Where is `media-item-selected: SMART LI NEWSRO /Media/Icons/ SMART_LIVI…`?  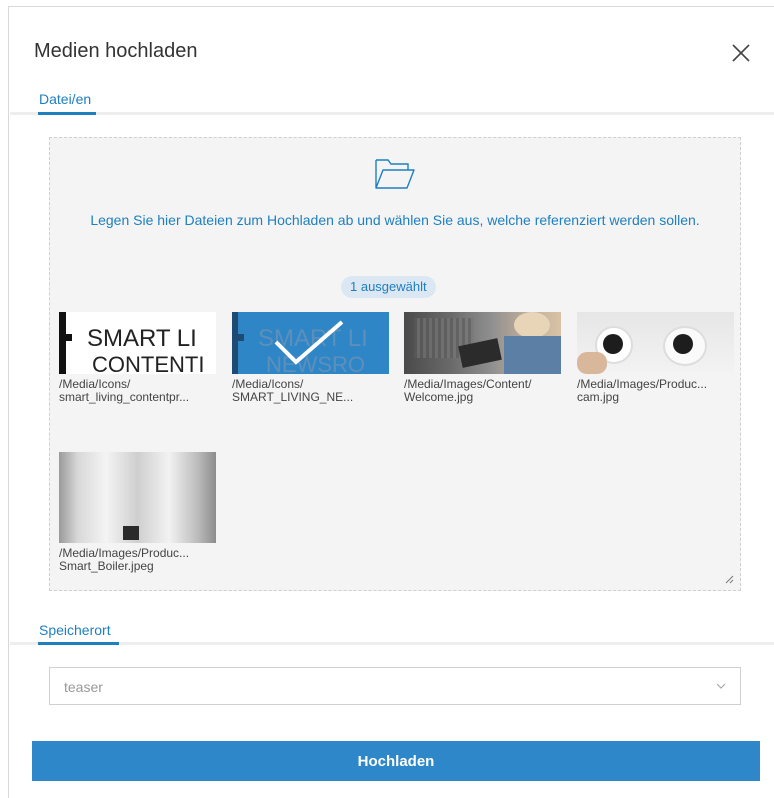
media-item-selected: SMART LI NEWSRO /Media/Icons/ SMART_LIVI… is located at coordinates (310, 358).